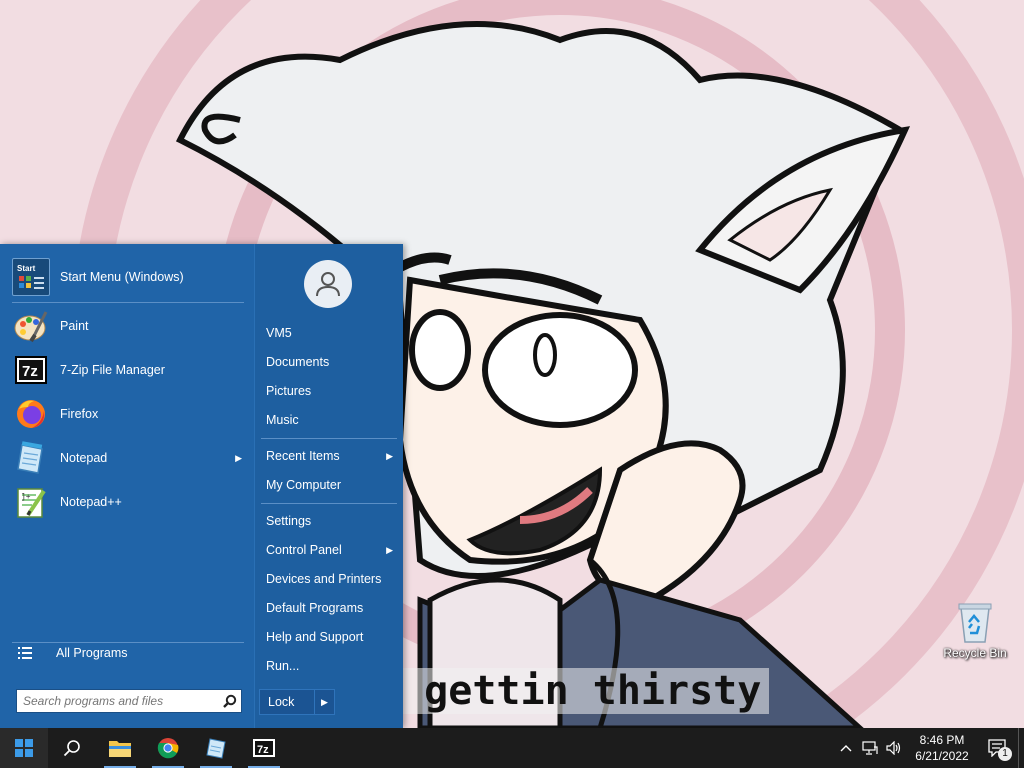 Image resolution: width=1024 pixels, height=768 pixels. I want to click on network-icon, so click(870, 748).